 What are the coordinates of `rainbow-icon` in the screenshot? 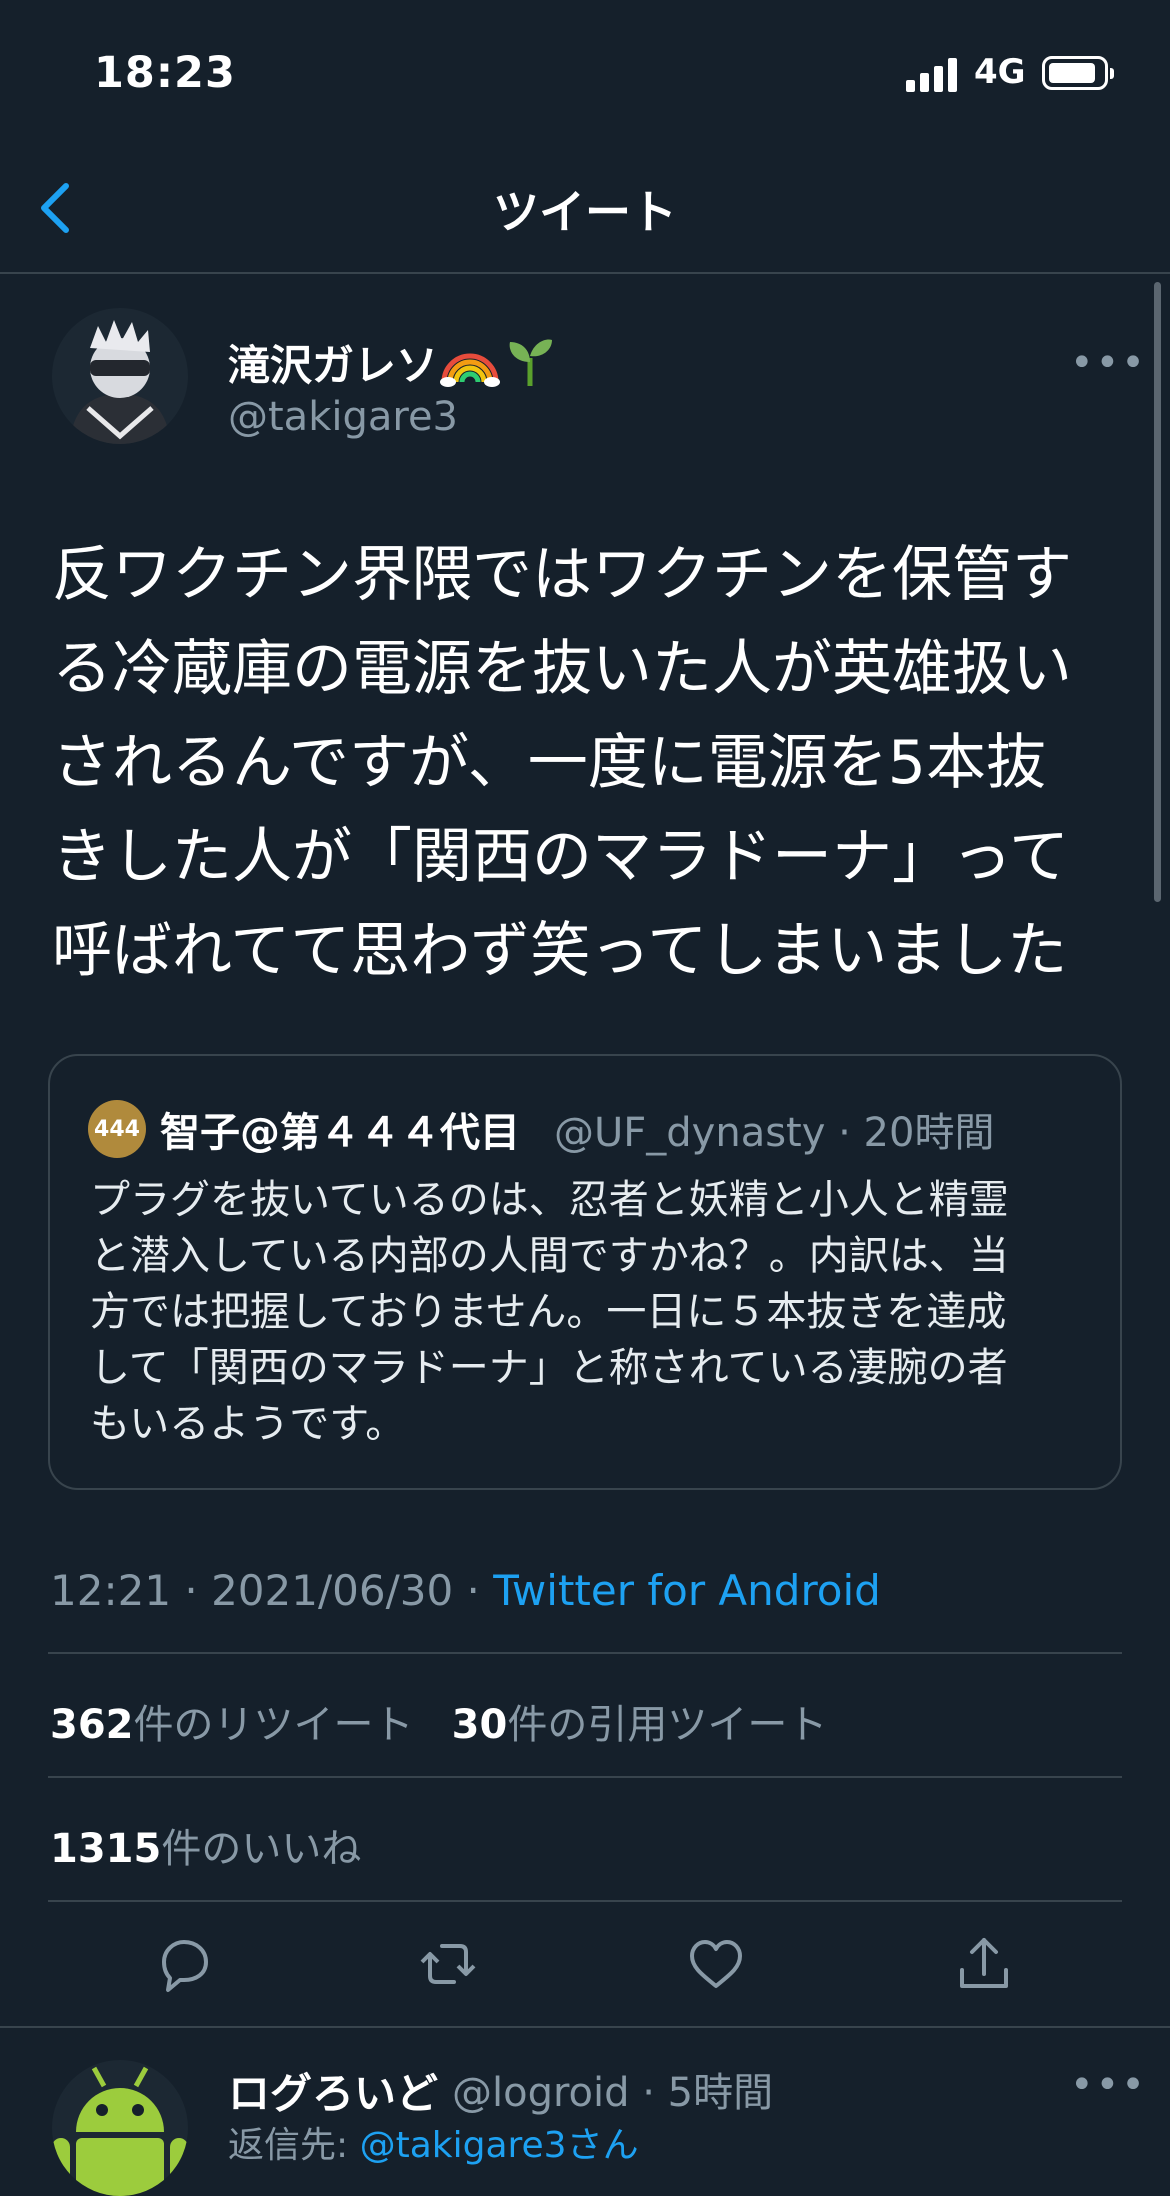 It's located at (470, 362).